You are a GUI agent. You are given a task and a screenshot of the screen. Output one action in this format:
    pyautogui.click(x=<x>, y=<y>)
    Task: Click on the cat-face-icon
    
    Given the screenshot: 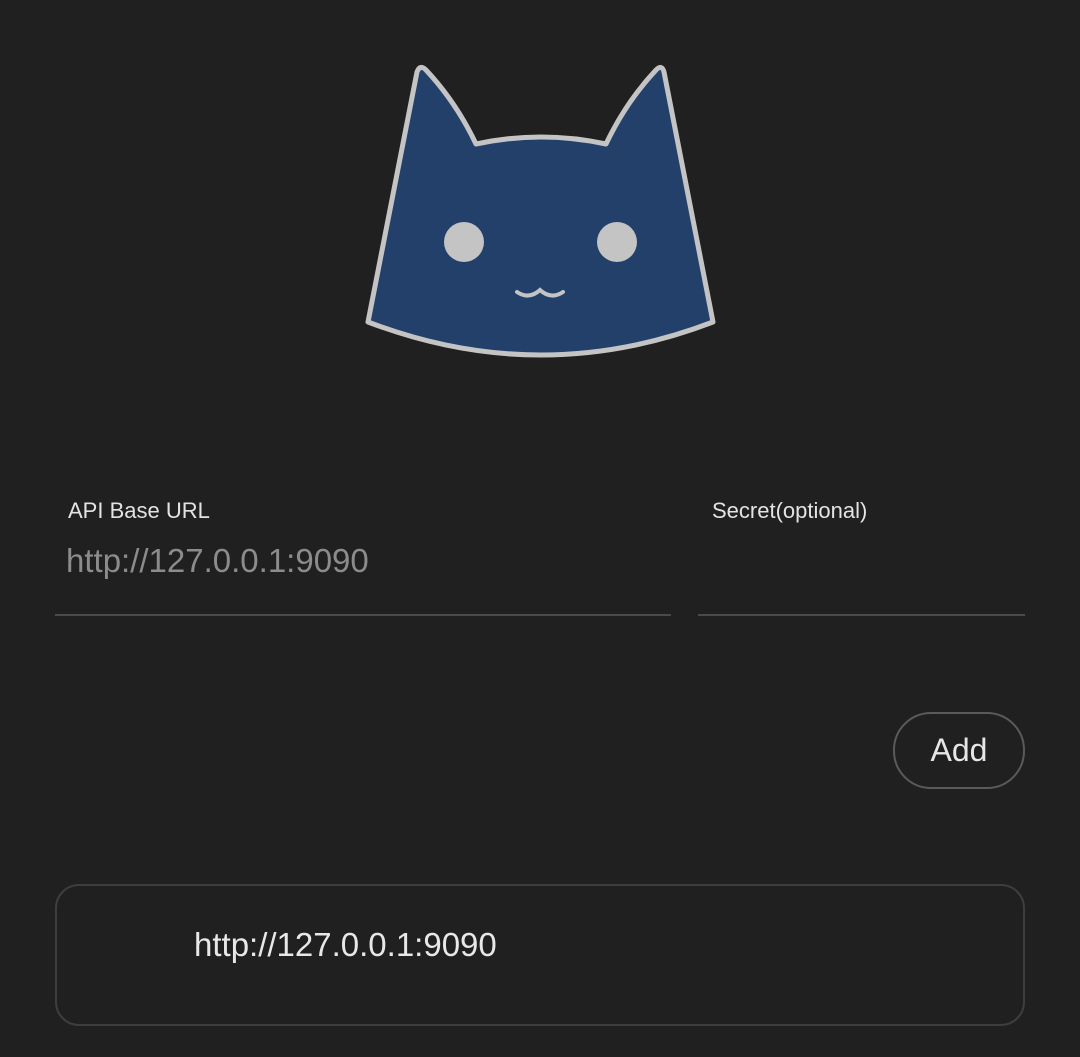 What is the action you would take?
    pyautogui.click(x=540, y=211)
    